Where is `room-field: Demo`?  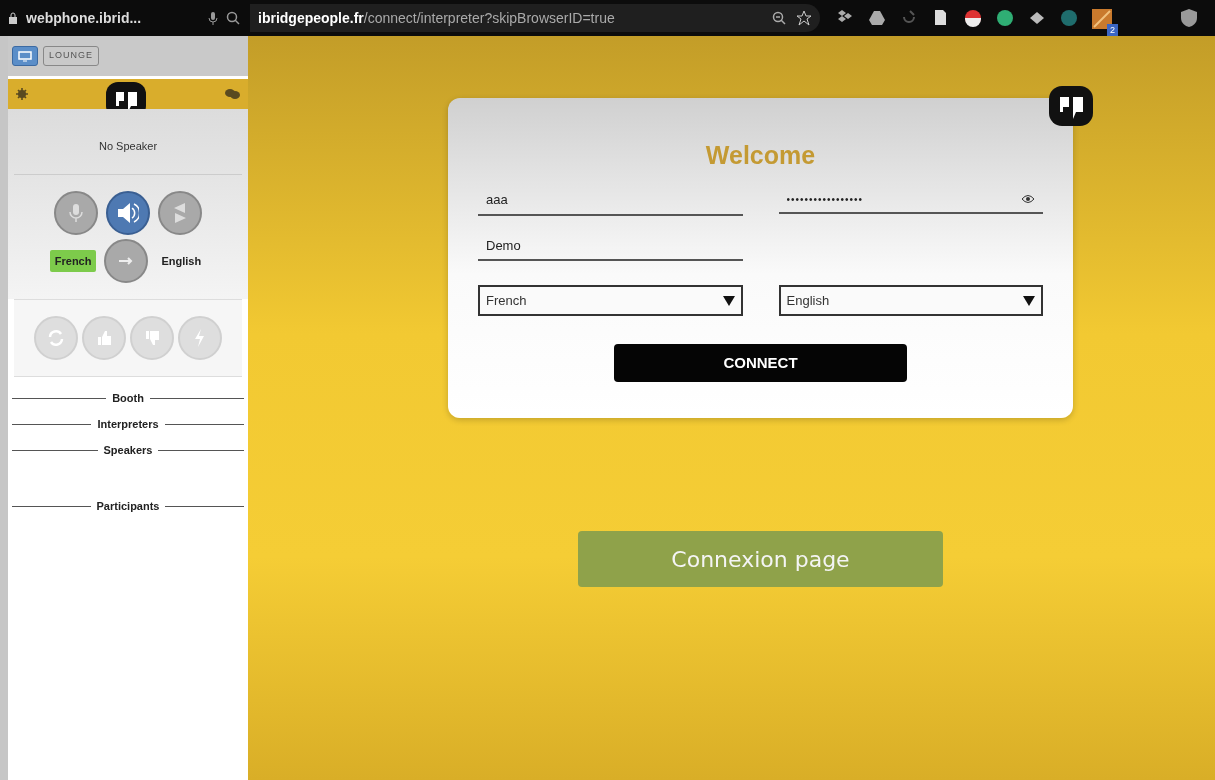
room-field: Demo is located at coordinates (610, 246).